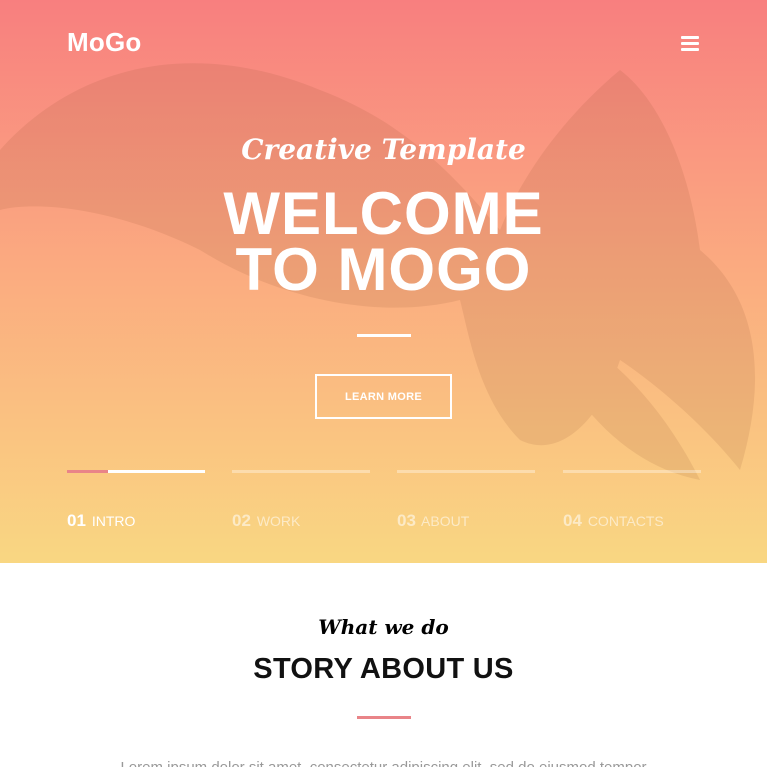 The image size is (767, 767). I want to click on about-divider, so click(384, 717).